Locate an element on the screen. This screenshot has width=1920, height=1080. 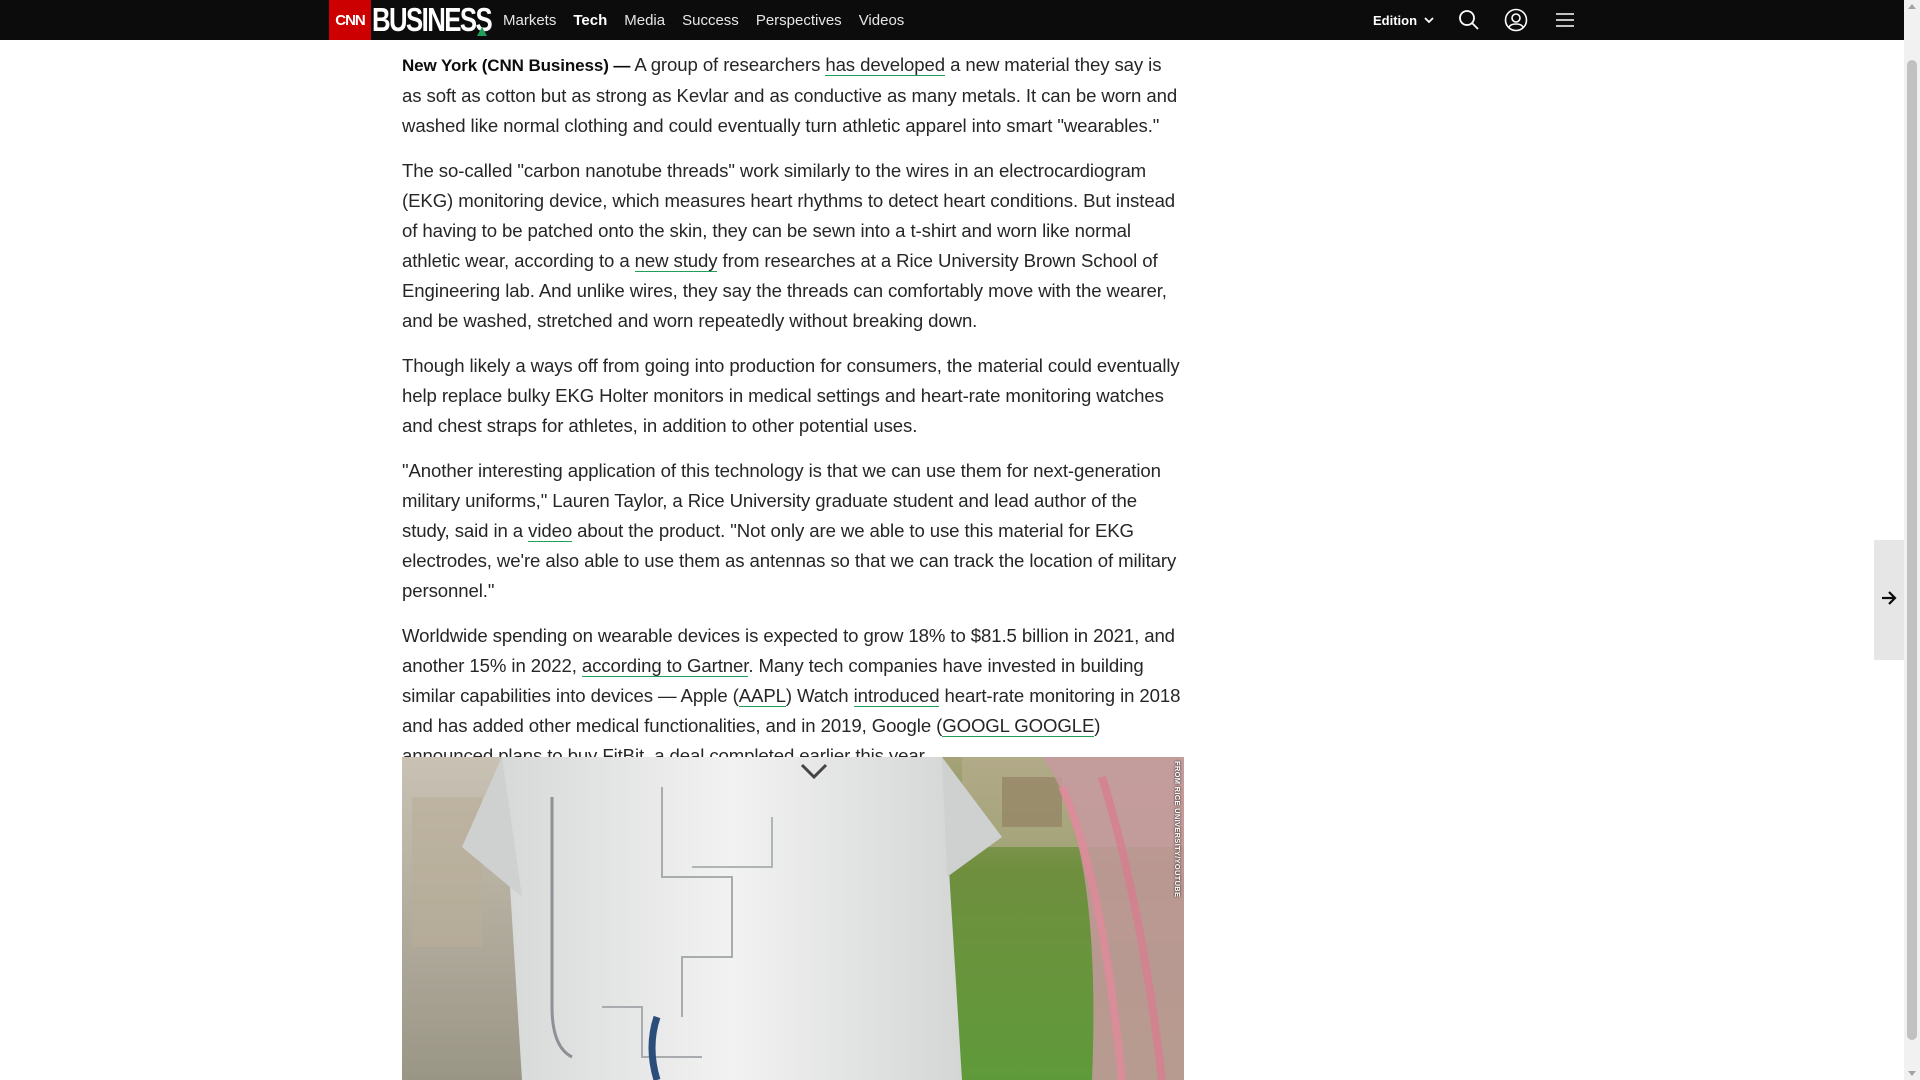
link-video: video is located at coordinates (550, 531).